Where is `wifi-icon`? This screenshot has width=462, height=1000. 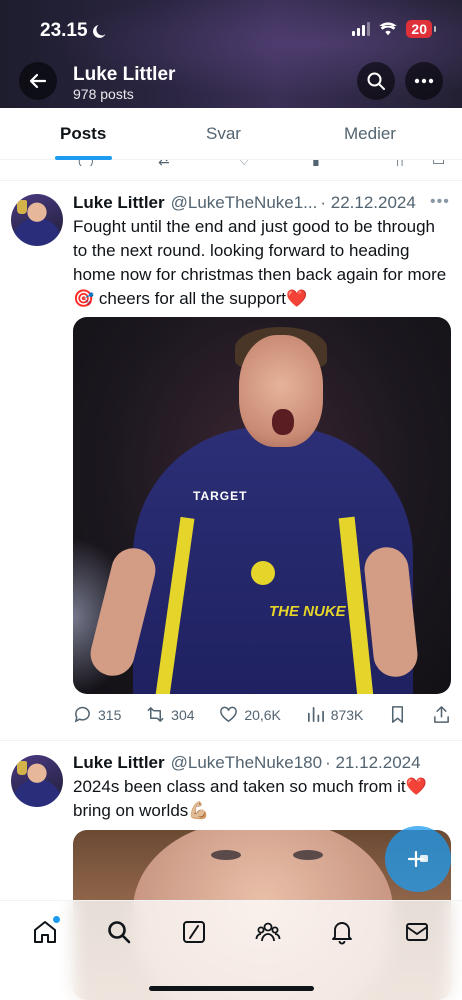 wifi-icon is located at coordinates (388, 29).